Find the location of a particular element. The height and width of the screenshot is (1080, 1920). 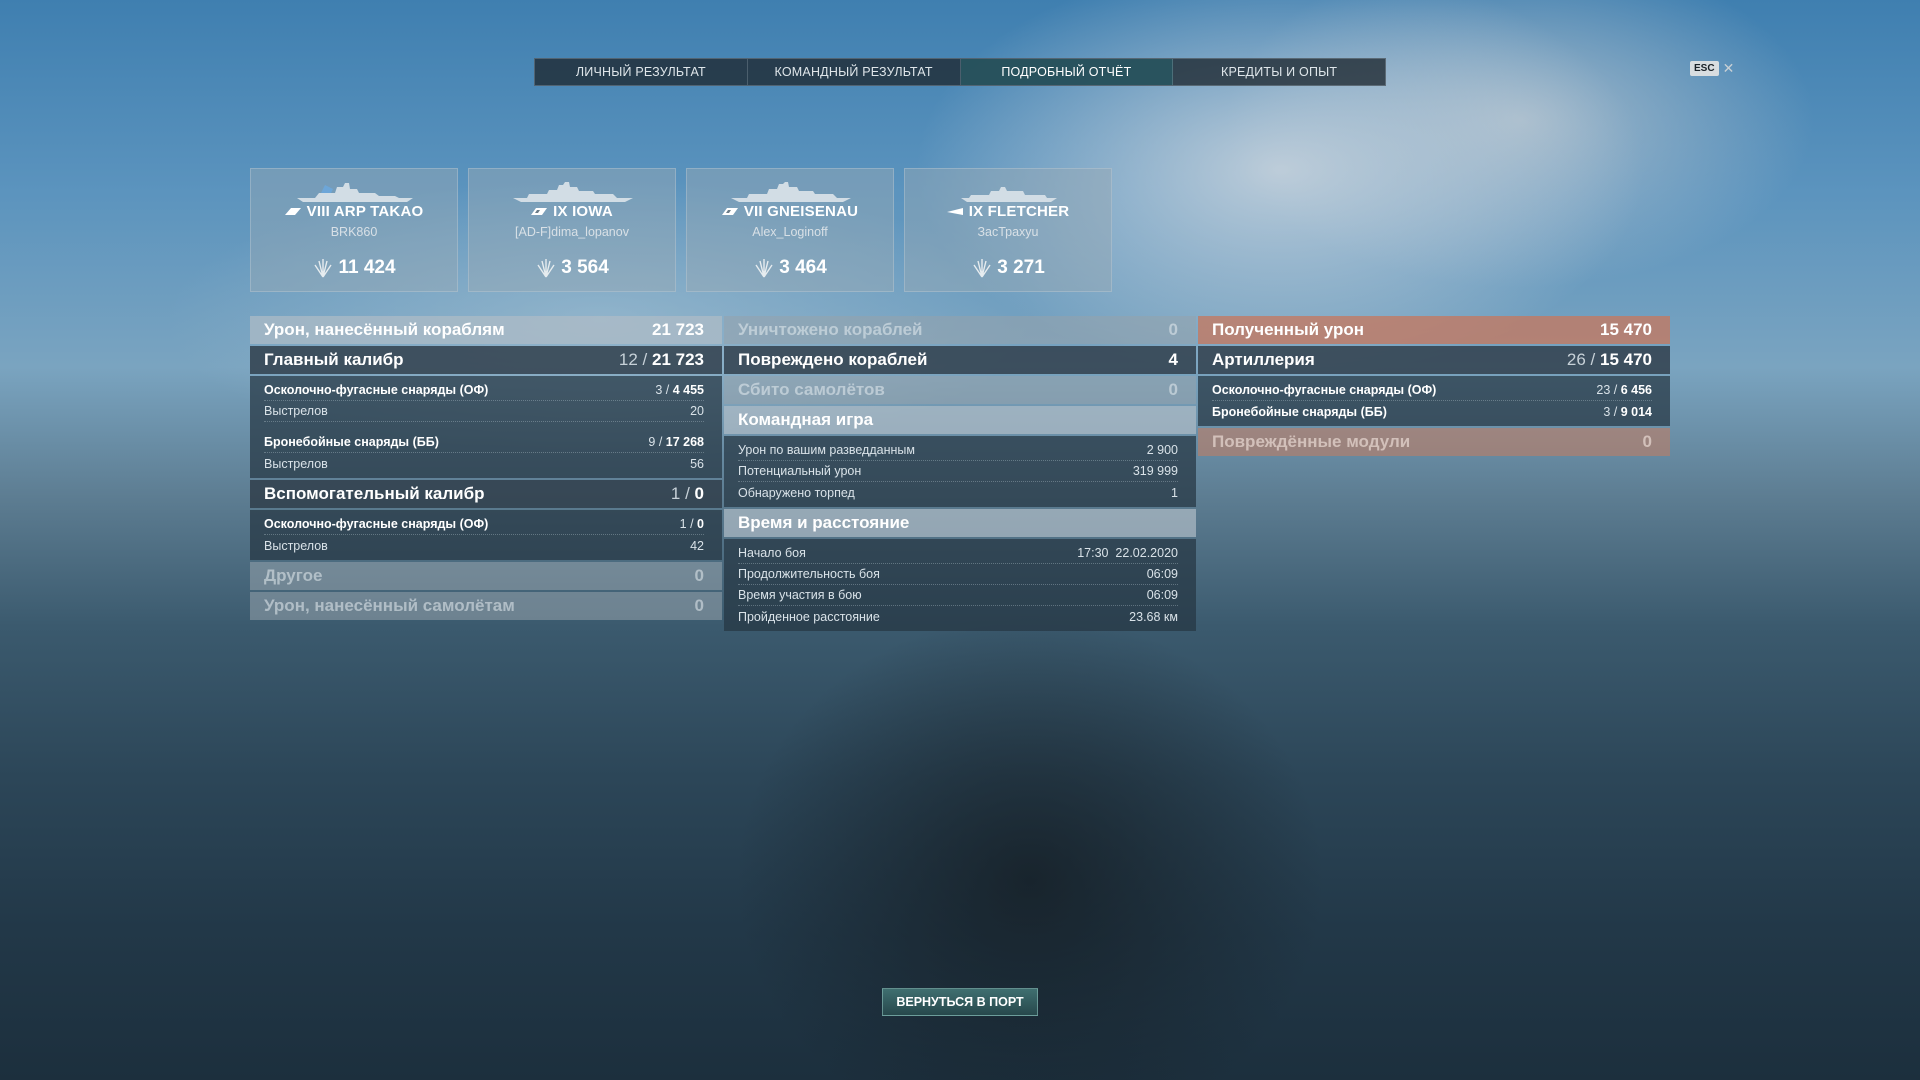

main-battery-header: Главный калибр 12 / 21 723 is located at coordinates (486, 360).